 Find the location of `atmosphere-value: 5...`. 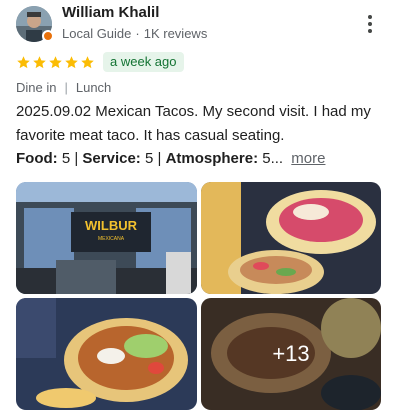

atmosphere-value: 5... is located at coordinates (273, 158).